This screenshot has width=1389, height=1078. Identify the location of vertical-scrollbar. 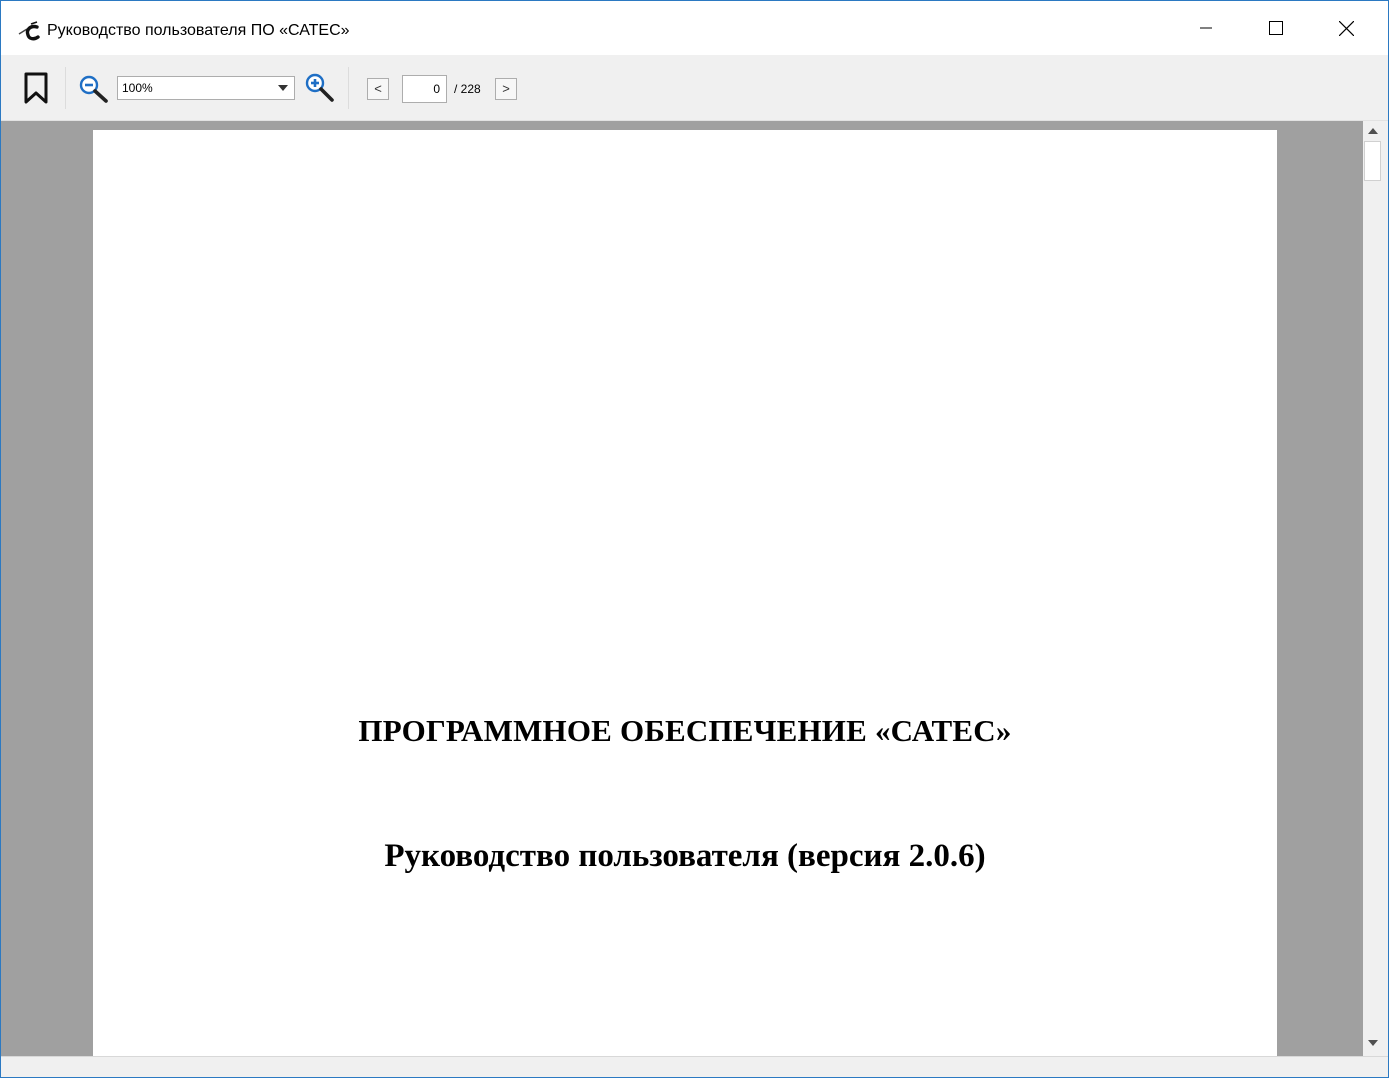
(1373, 588).